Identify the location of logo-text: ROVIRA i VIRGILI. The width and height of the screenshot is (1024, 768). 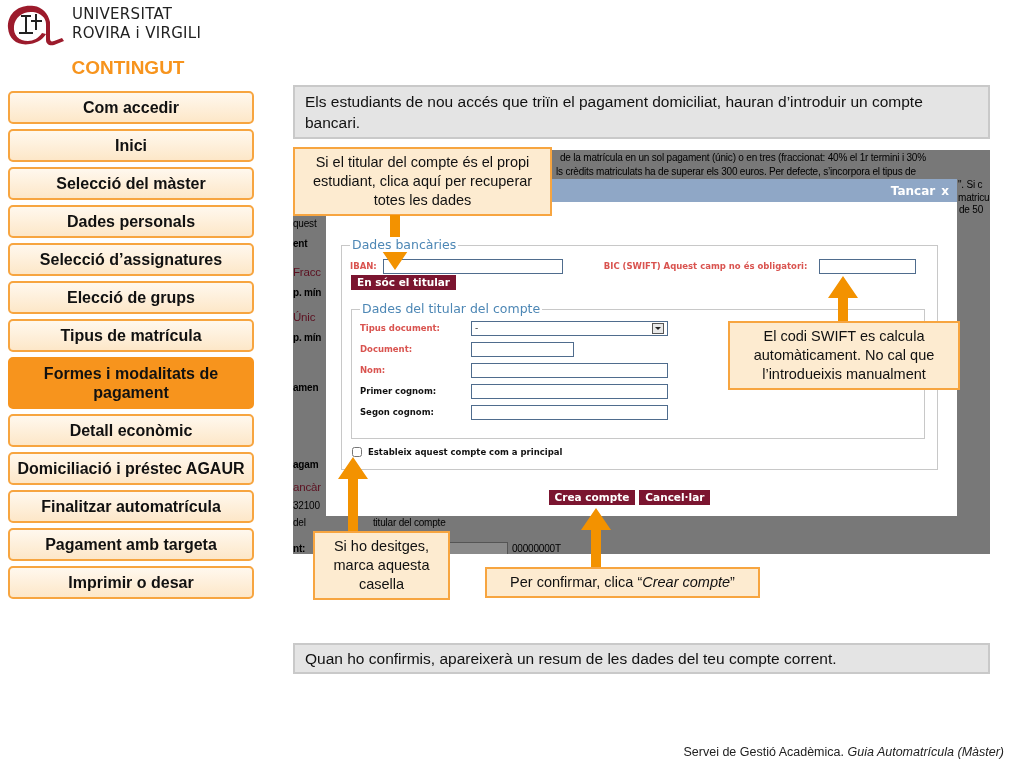
(137, 33).